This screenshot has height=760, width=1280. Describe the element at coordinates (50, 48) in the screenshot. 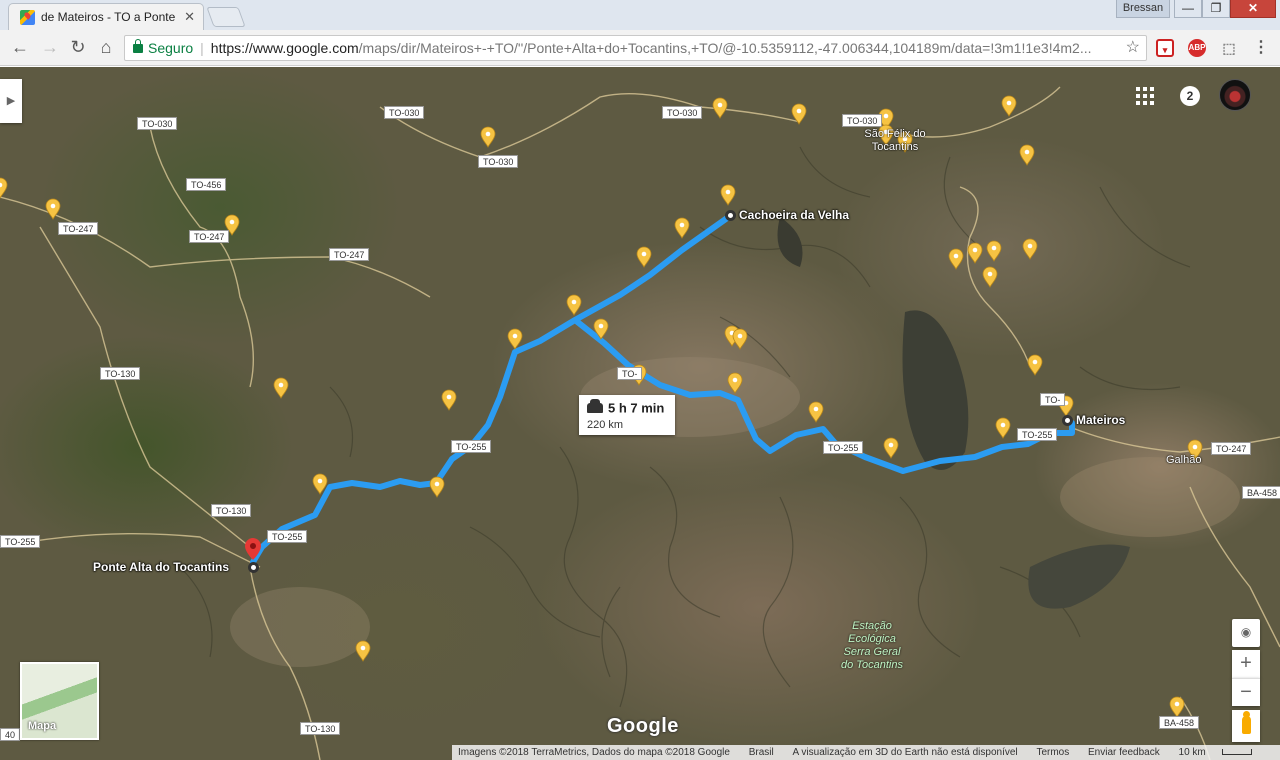

I see `forward-arrow-icon: →` at that location.